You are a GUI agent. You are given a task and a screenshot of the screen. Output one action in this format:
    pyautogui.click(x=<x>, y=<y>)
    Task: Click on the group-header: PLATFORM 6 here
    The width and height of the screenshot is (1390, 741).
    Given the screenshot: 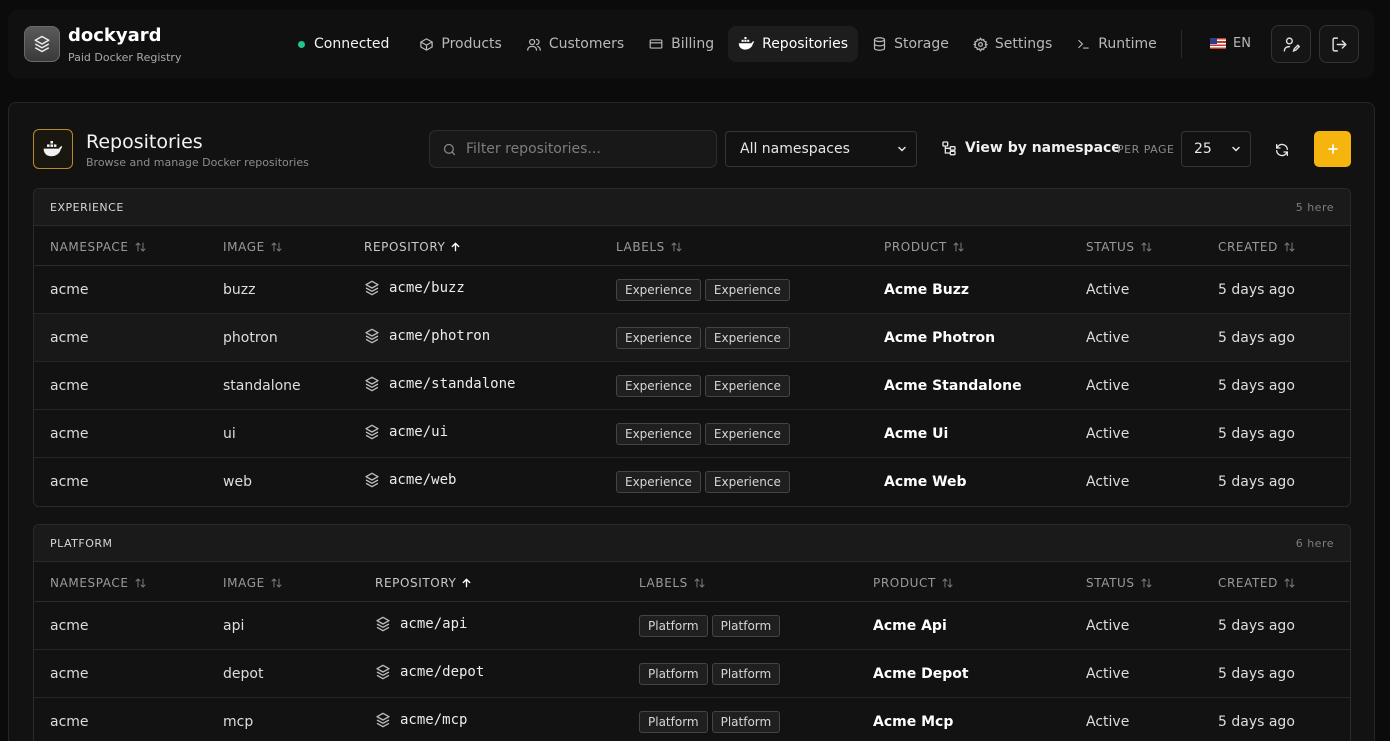 What is the action you would take?
    pyautogui.click(x=692, y=543)
    